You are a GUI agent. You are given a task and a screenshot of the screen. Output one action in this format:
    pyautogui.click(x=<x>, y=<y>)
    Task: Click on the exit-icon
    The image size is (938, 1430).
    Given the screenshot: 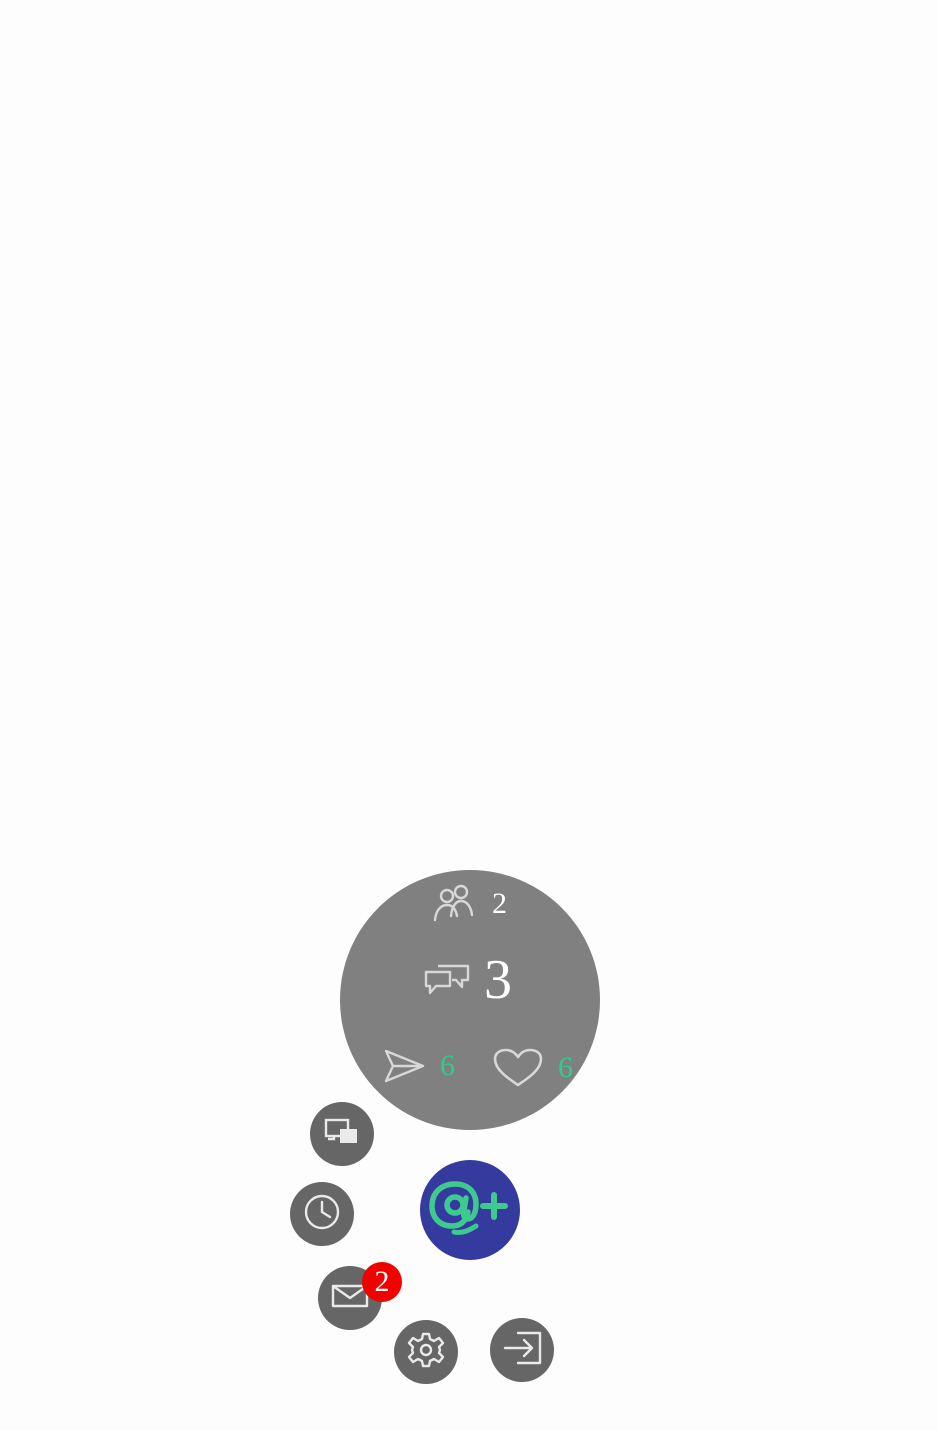 What is the action you would take?
    pyautogui.click(x=522, y=1350)
    